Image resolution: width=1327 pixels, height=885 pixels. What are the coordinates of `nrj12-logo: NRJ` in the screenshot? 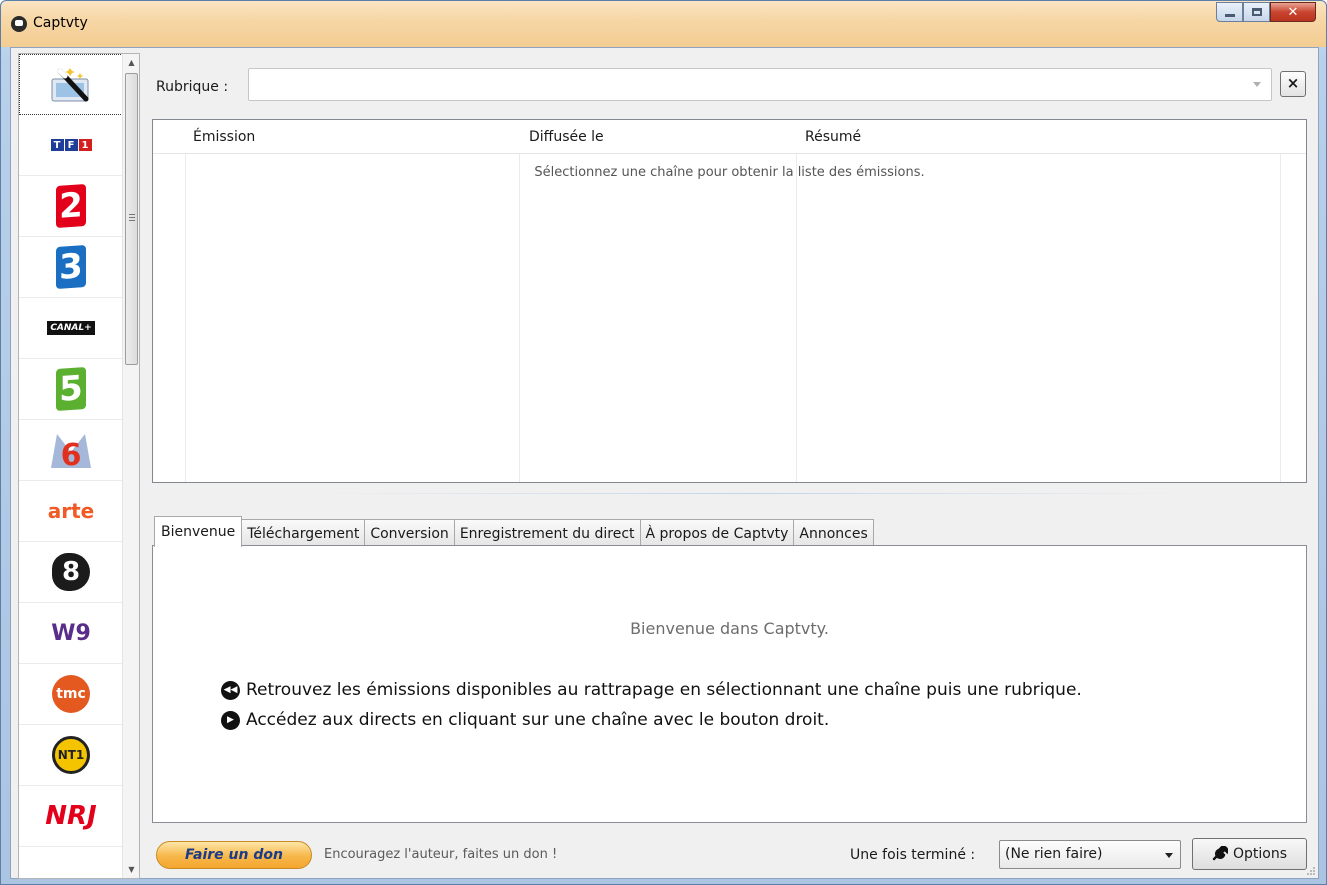 It's located at (71, 816).